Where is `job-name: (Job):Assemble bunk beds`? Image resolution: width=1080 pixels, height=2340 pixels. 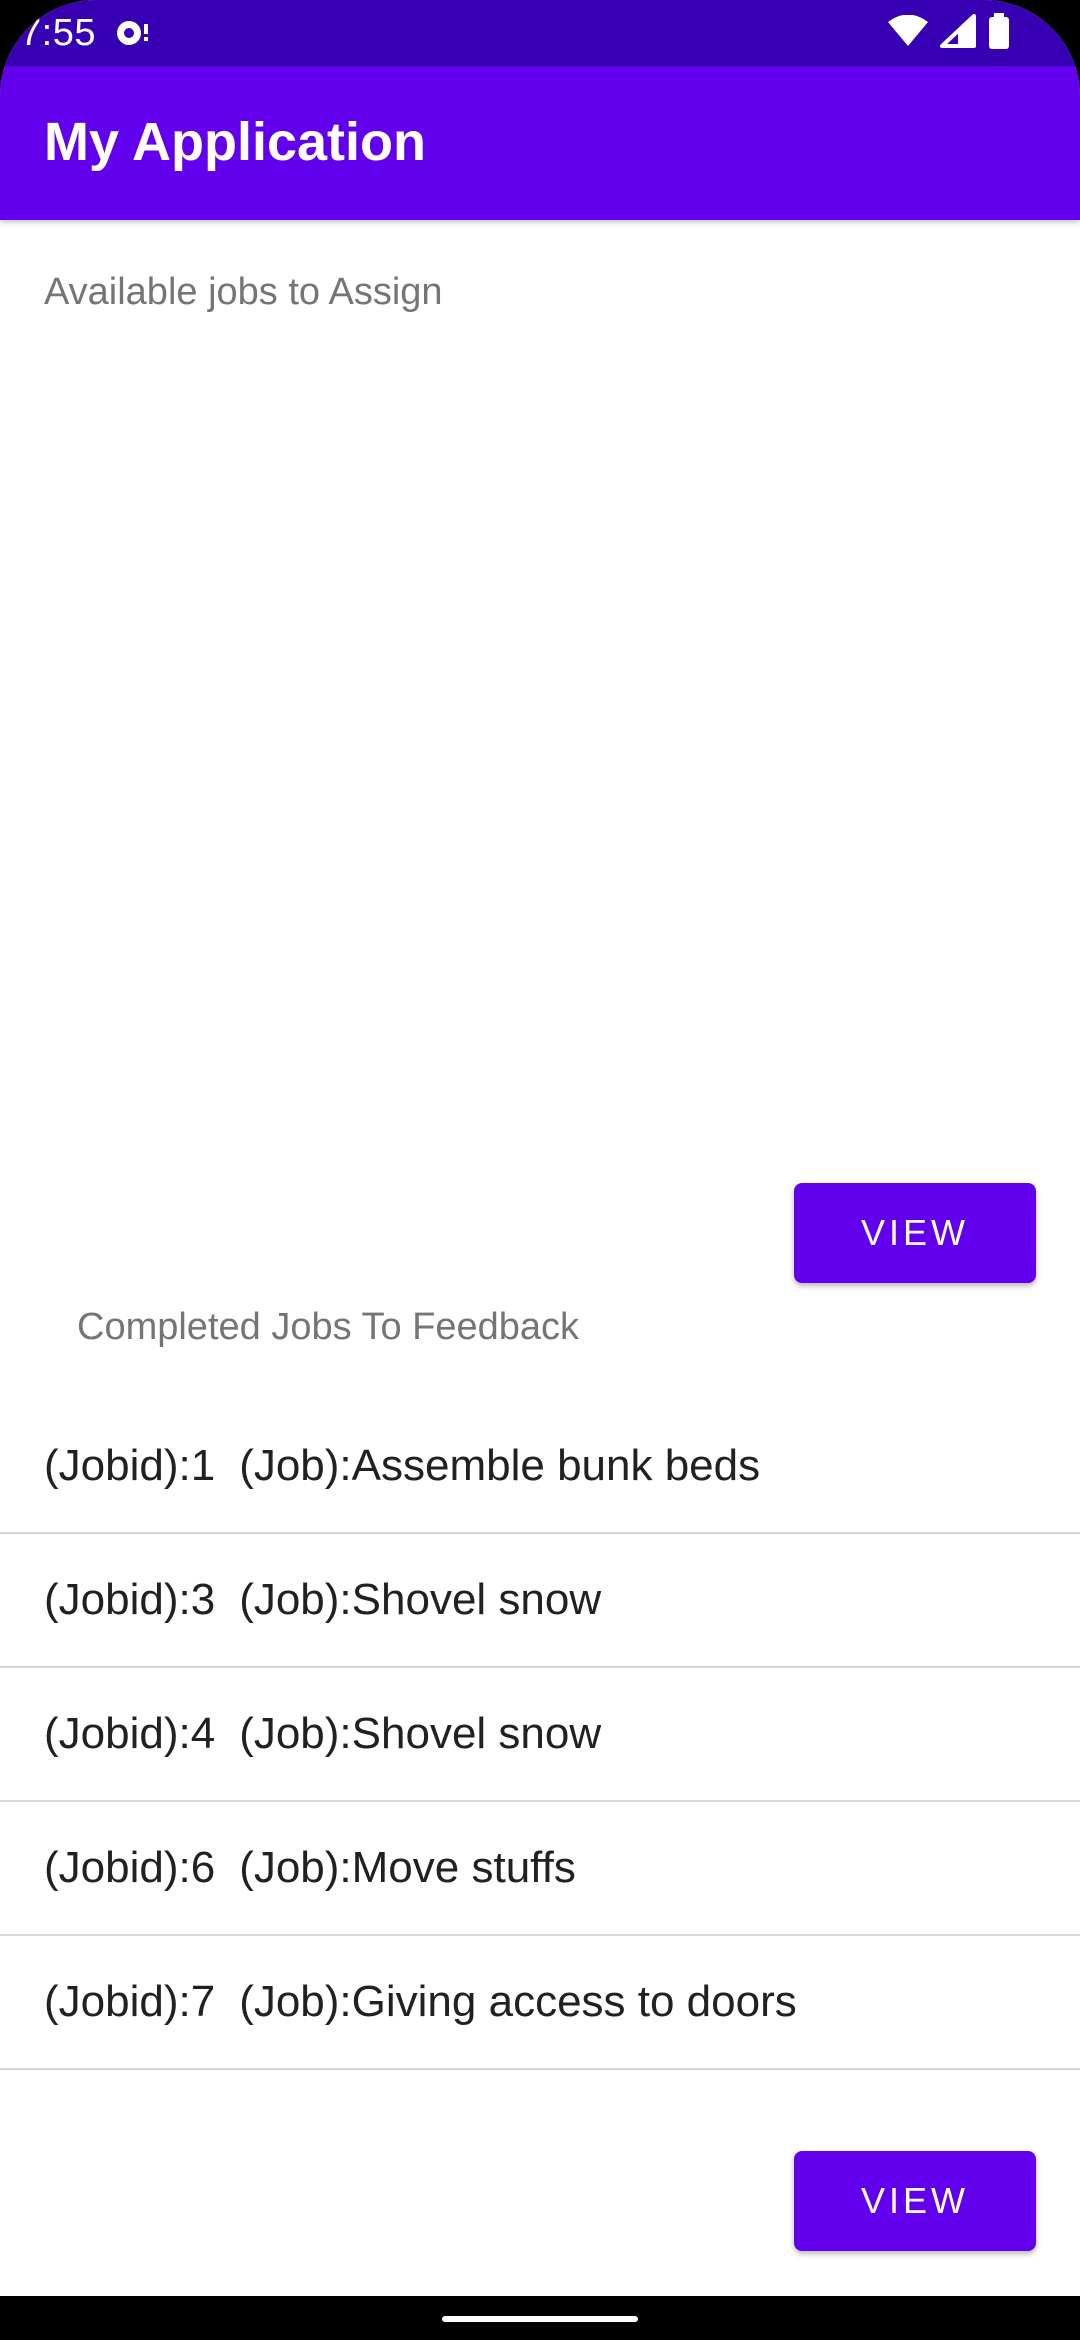
job-name: (Job):Assemble bunk beds is located at coordinates (500, 1465).